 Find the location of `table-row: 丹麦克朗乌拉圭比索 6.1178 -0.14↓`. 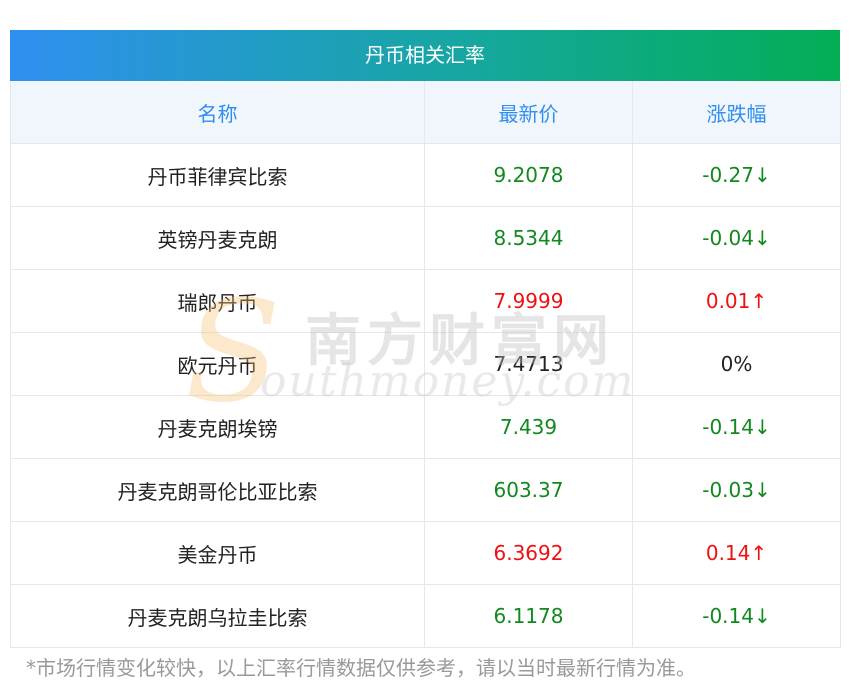

table-row: 丹麦克朗乌拉圭比索 6.1178 -0.14↓ is located at coordinates (425, 616).